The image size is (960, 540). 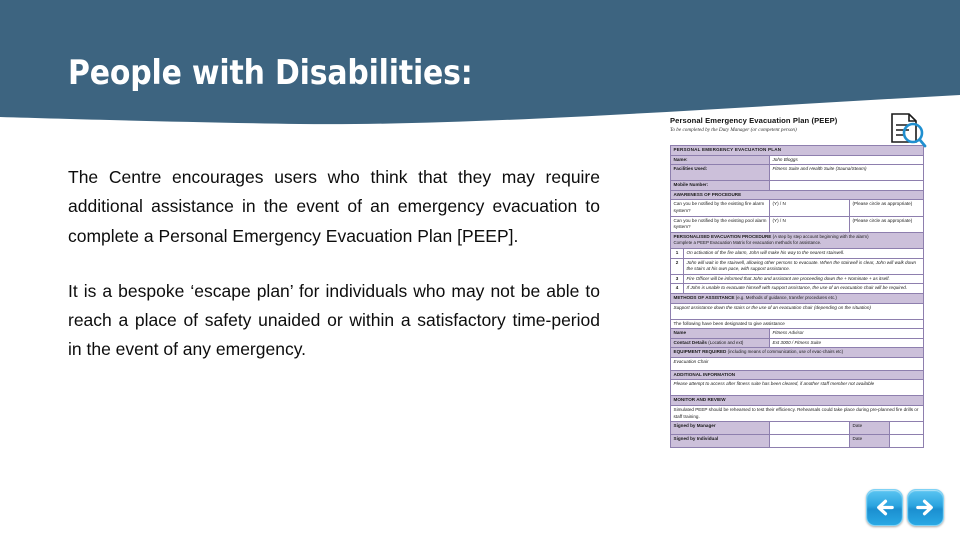 I want to click on manager-date-value, so click(x=906, y=428).